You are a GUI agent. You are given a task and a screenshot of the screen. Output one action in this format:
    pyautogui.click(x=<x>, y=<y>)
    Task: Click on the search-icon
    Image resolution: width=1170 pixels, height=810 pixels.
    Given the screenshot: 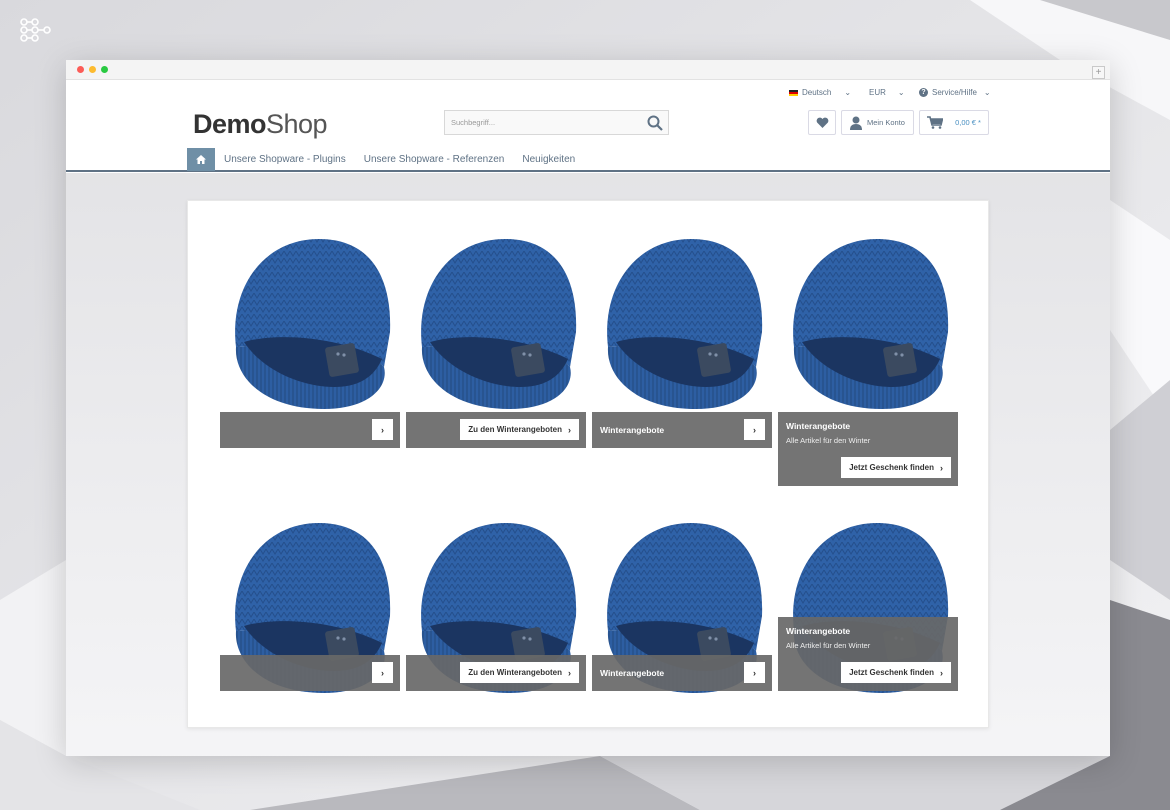 What is the action you would take?
    pyautogui.click(x=655, y=123)
    